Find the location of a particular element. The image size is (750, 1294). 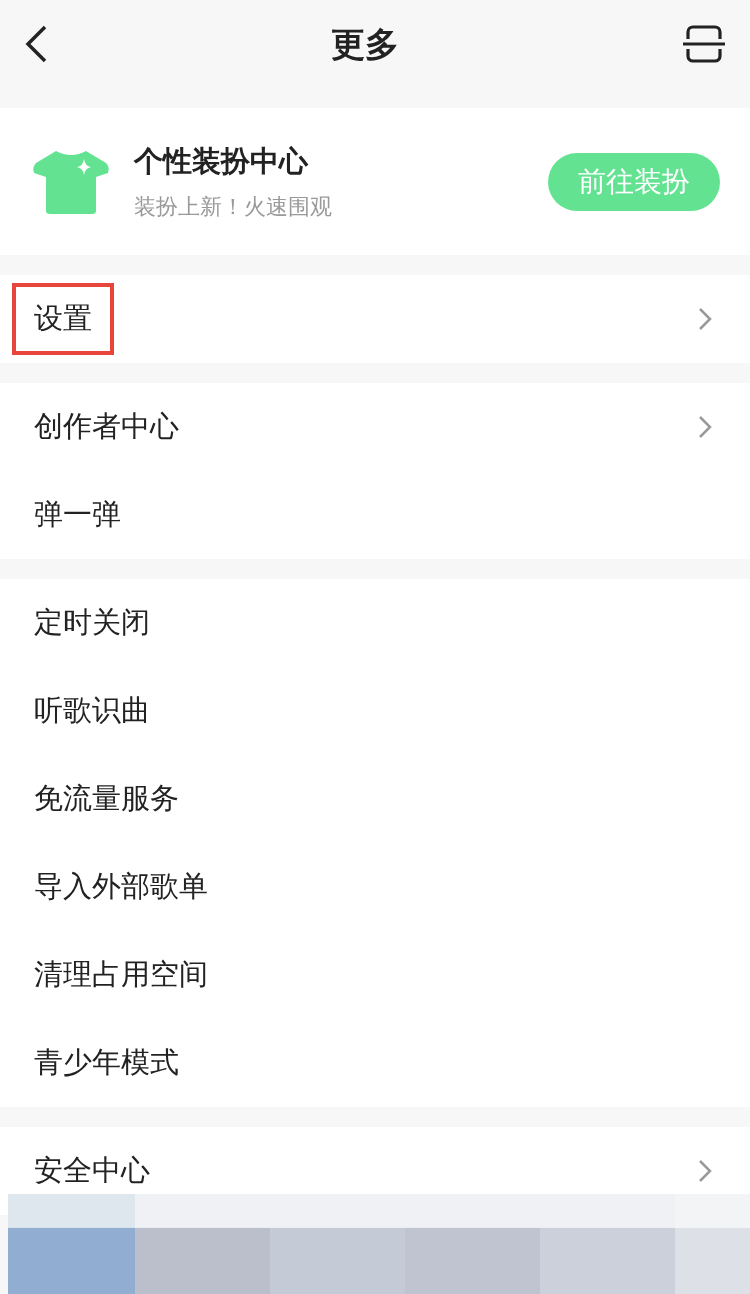

scan-icon is located at coordinates (704, 44).